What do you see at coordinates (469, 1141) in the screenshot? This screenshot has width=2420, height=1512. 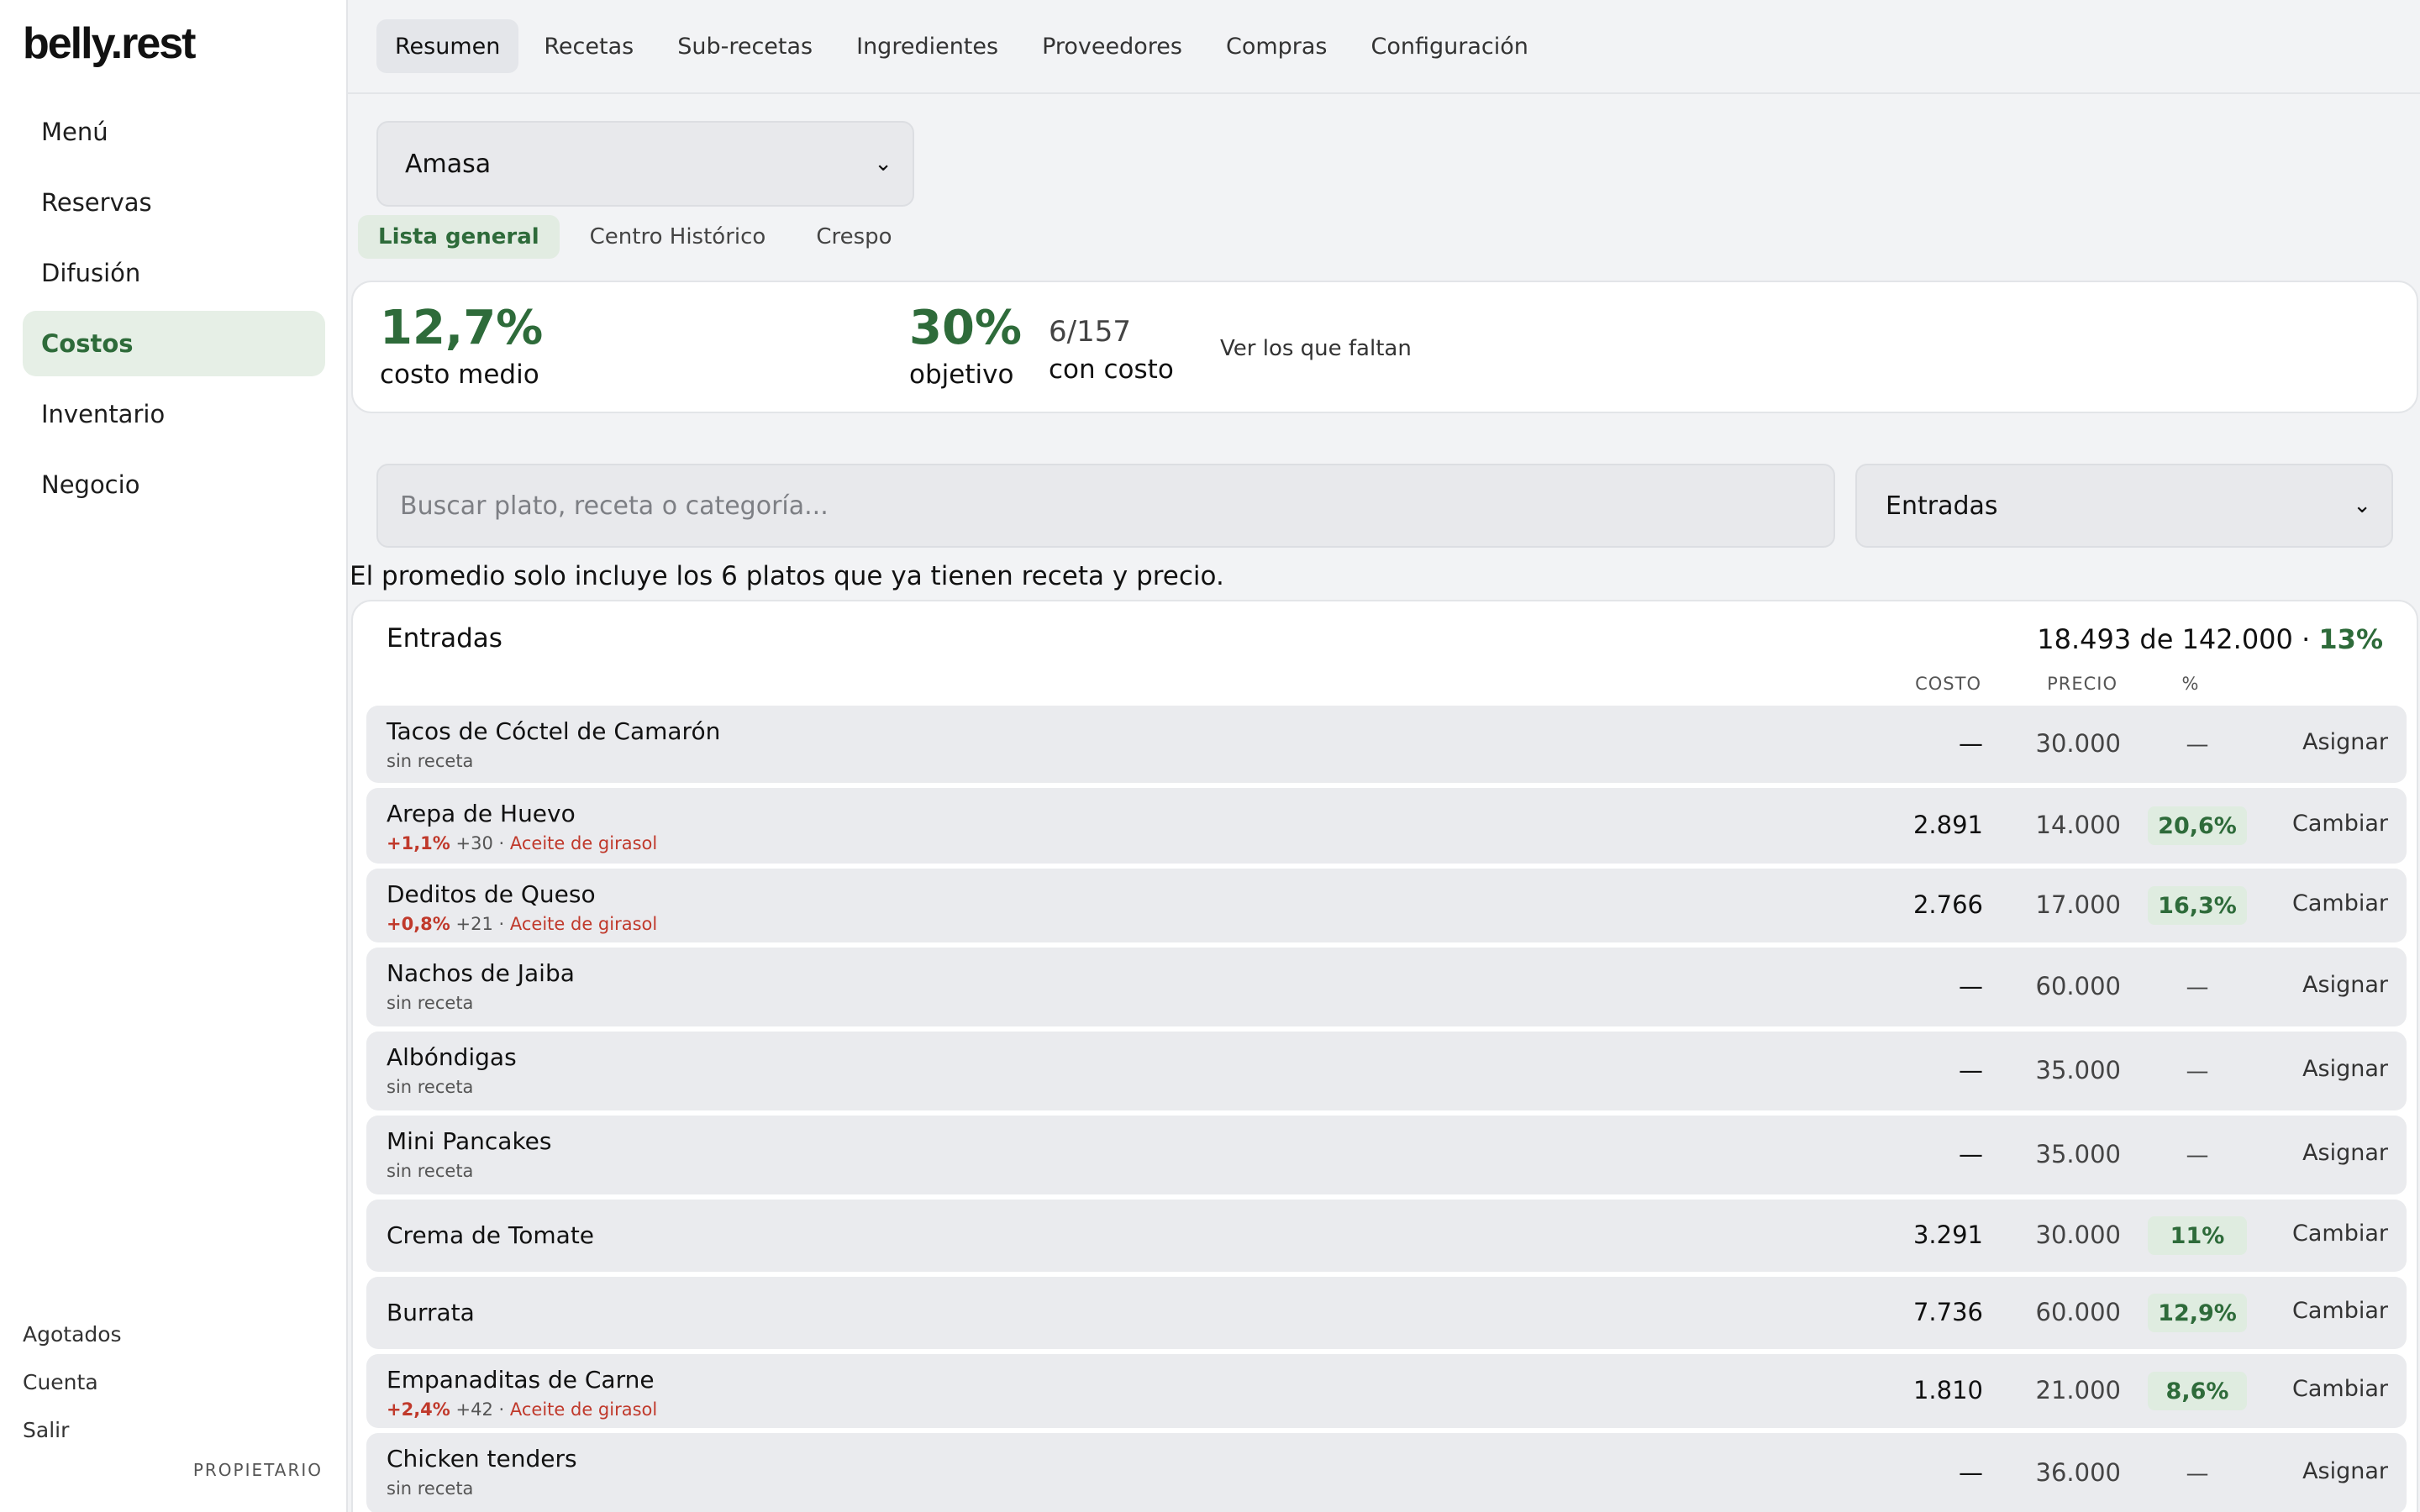 I see `dish-name: Mini Pancakes` at bounding box center [469, 1141].